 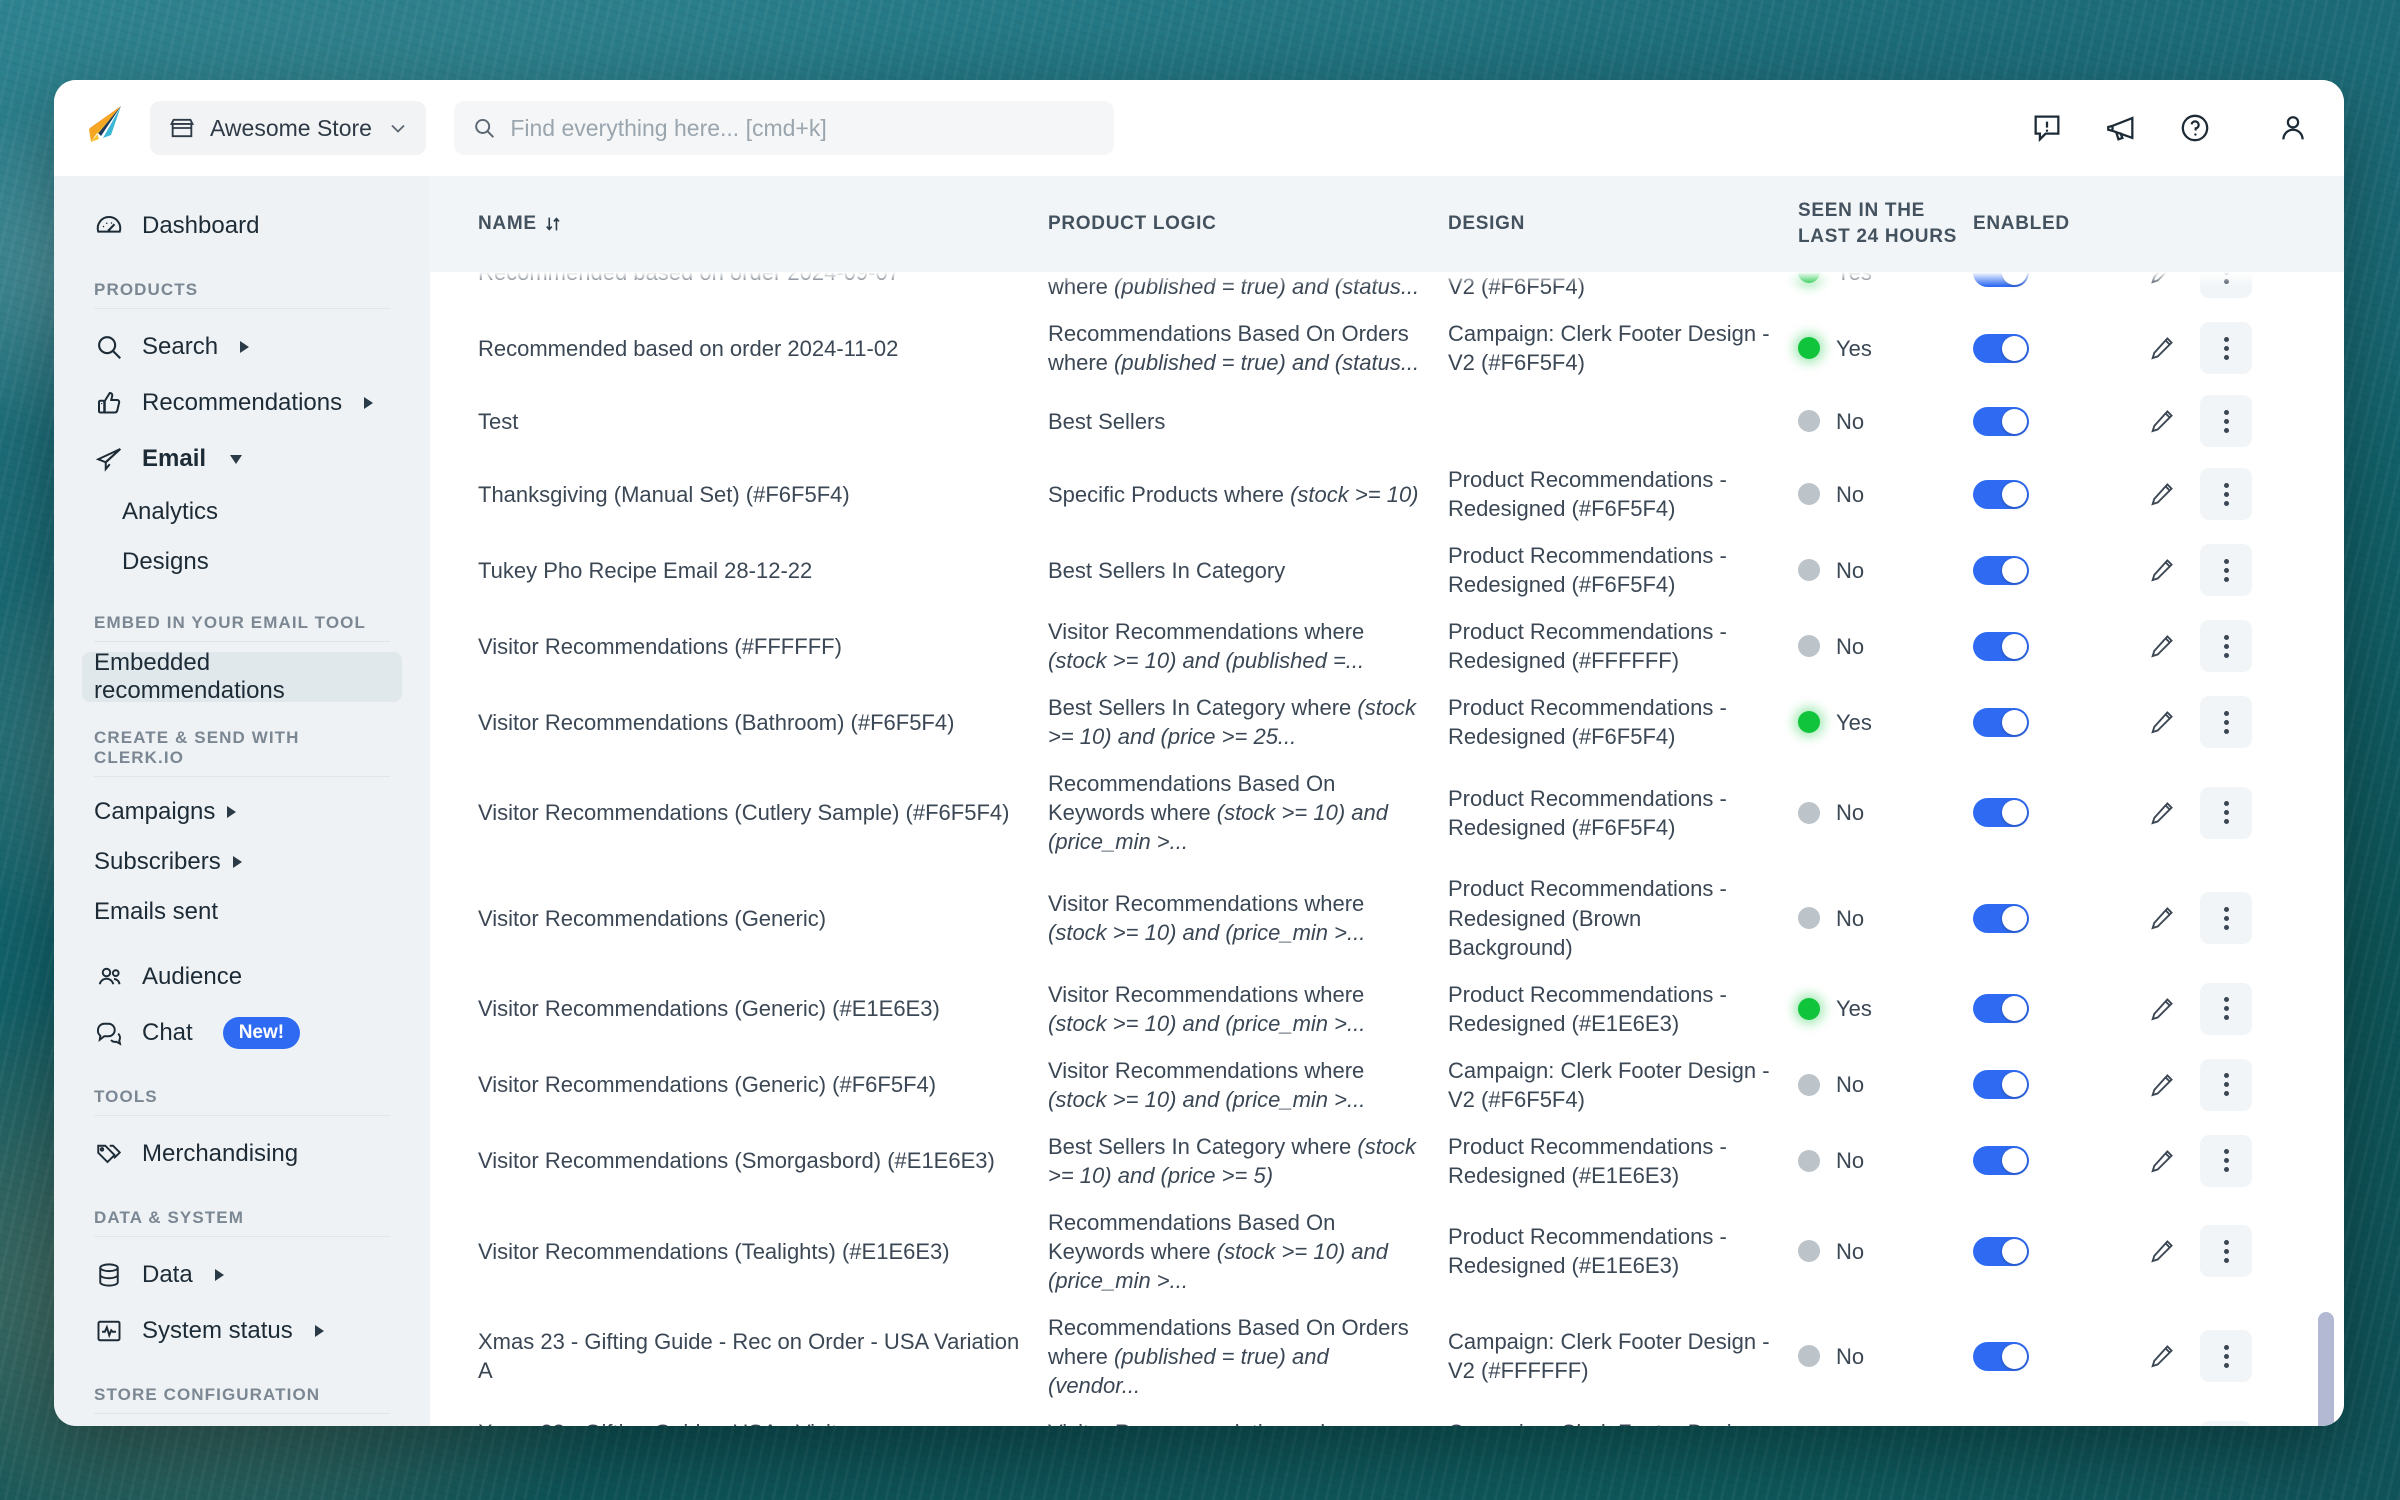 I want to click on sidebar-item-merchandising: Merchandising, so click(x=242, y=1154).